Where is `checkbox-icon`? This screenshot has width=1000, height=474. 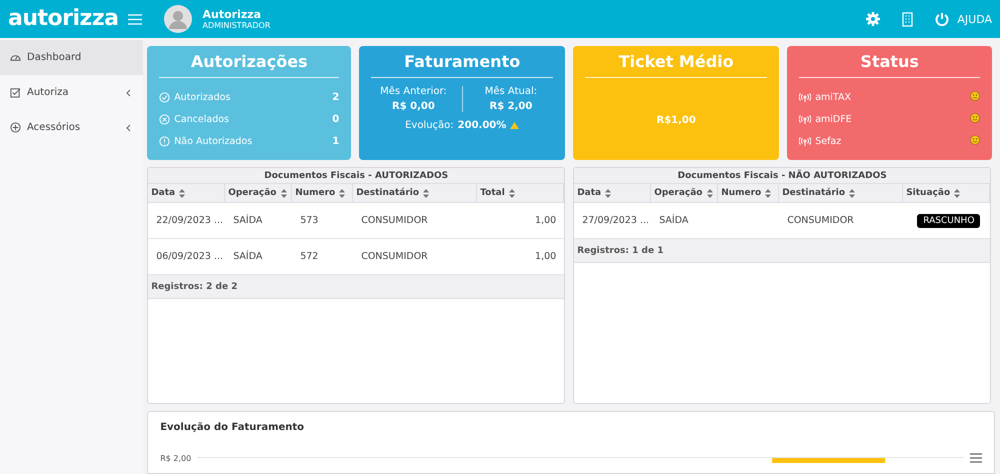
checkbox-icon is located at coordinates (15, 92).